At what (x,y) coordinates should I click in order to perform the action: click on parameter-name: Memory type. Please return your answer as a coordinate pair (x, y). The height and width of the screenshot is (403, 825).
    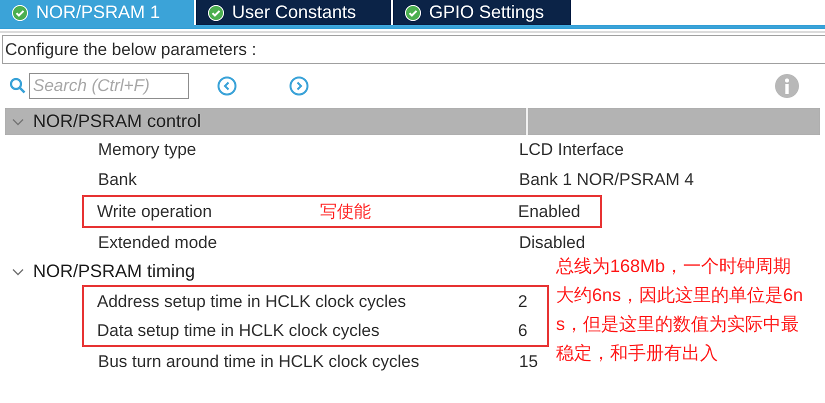
    Looking at the image, I should click on (147, 150).